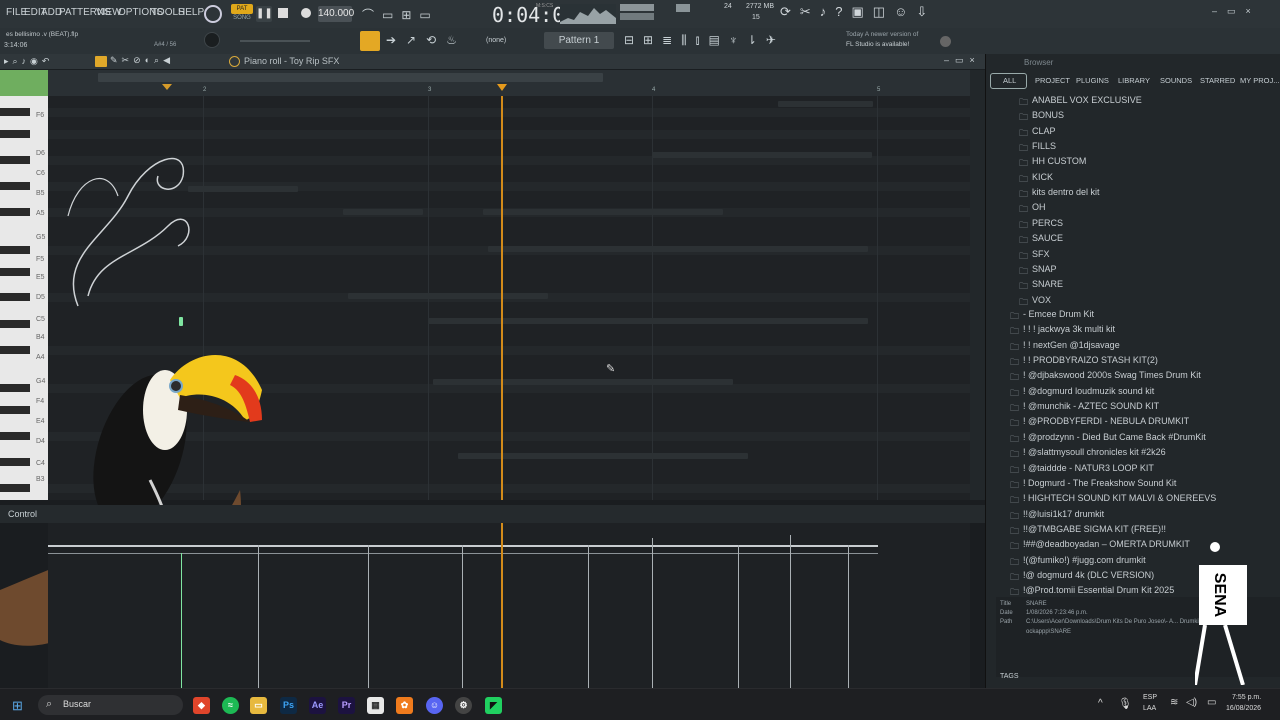  I want to click on main-volume-knob, so click(212, 40).